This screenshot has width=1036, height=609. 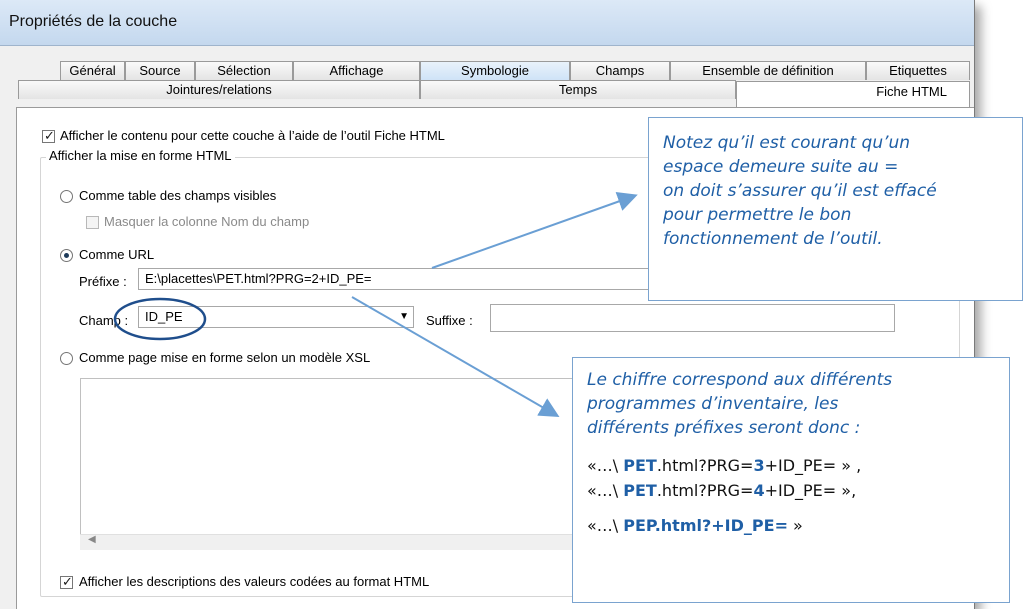 I want to click on prefix-example: «…\ PEP.html?+ID_PE= », so click(x=695, y=525).